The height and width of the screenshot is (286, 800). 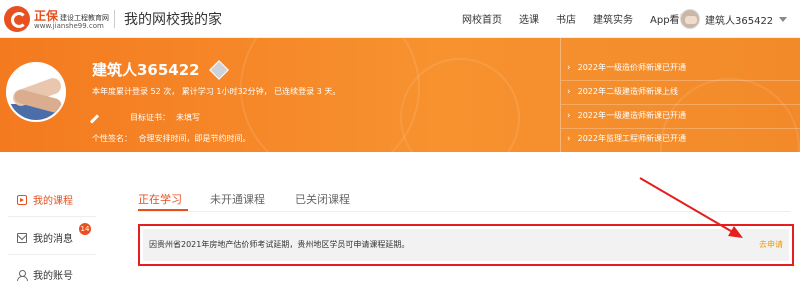 What do you see at coordinates (53, 201) in the screenshot?
I see `sidebar-item-label: 我的课程` at bounding box center [53, 201].